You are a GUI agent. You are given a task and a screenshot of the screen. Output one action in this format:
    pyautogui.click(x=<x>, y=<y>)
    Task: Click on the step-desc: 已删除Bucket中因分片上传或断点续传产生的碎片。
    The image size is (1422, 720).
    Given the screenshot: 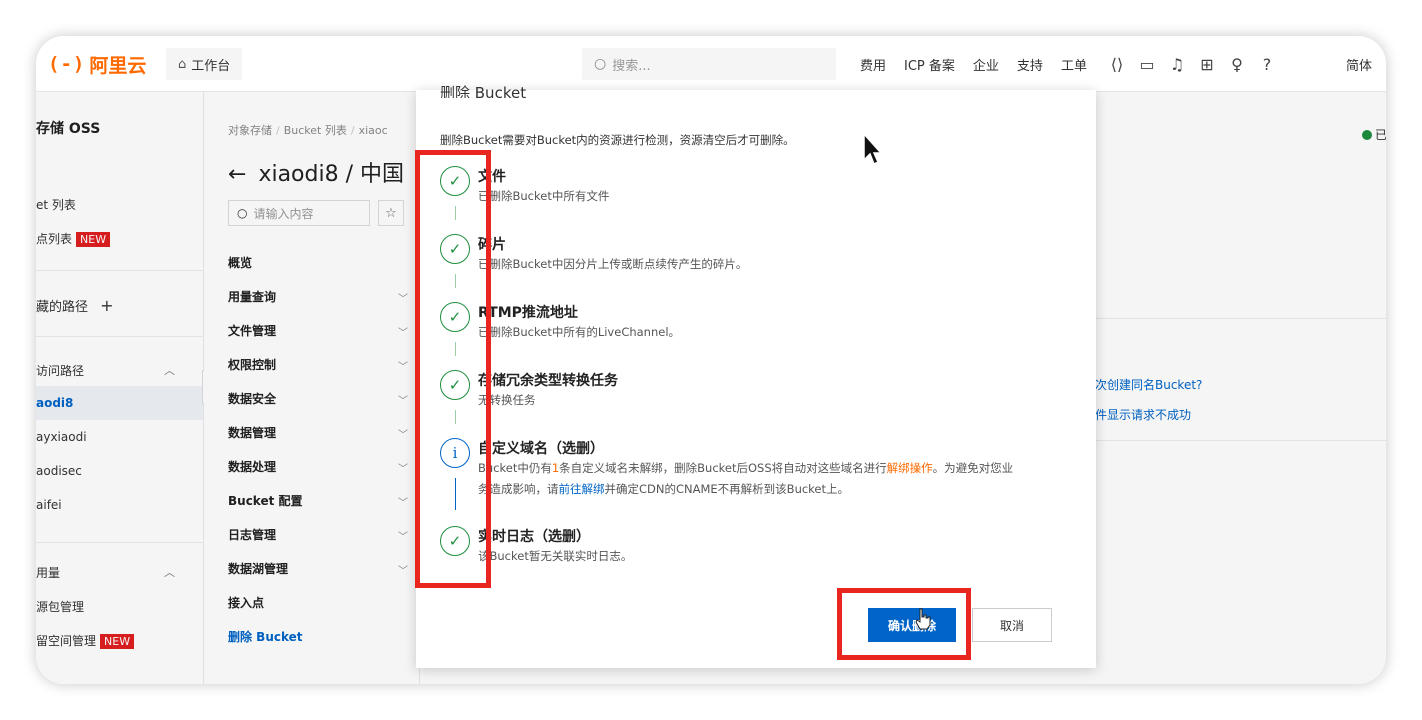 What is the action you would take?
    pyautogui.click(x=613, y=264)
    